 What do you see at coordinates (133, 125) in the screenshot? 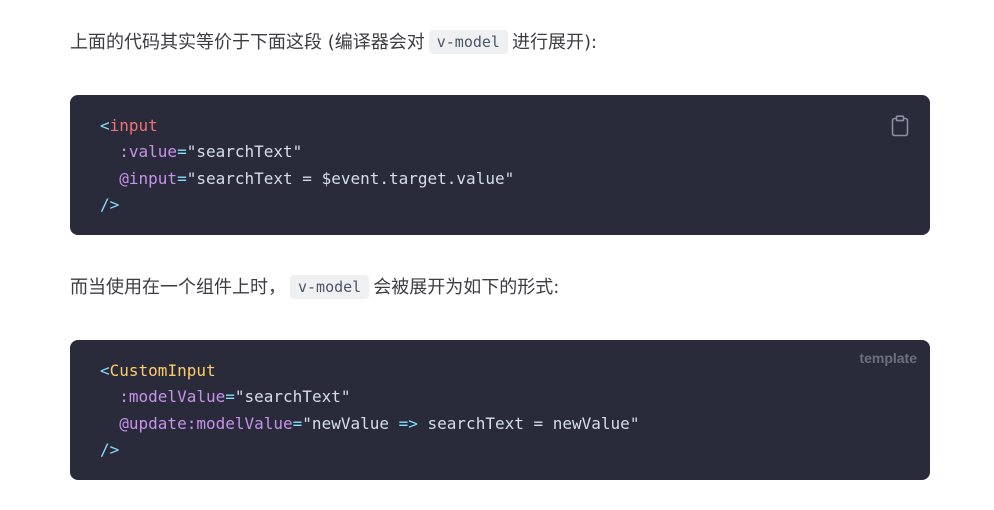
I see `code-token: input` at bounding box center [133, 125].